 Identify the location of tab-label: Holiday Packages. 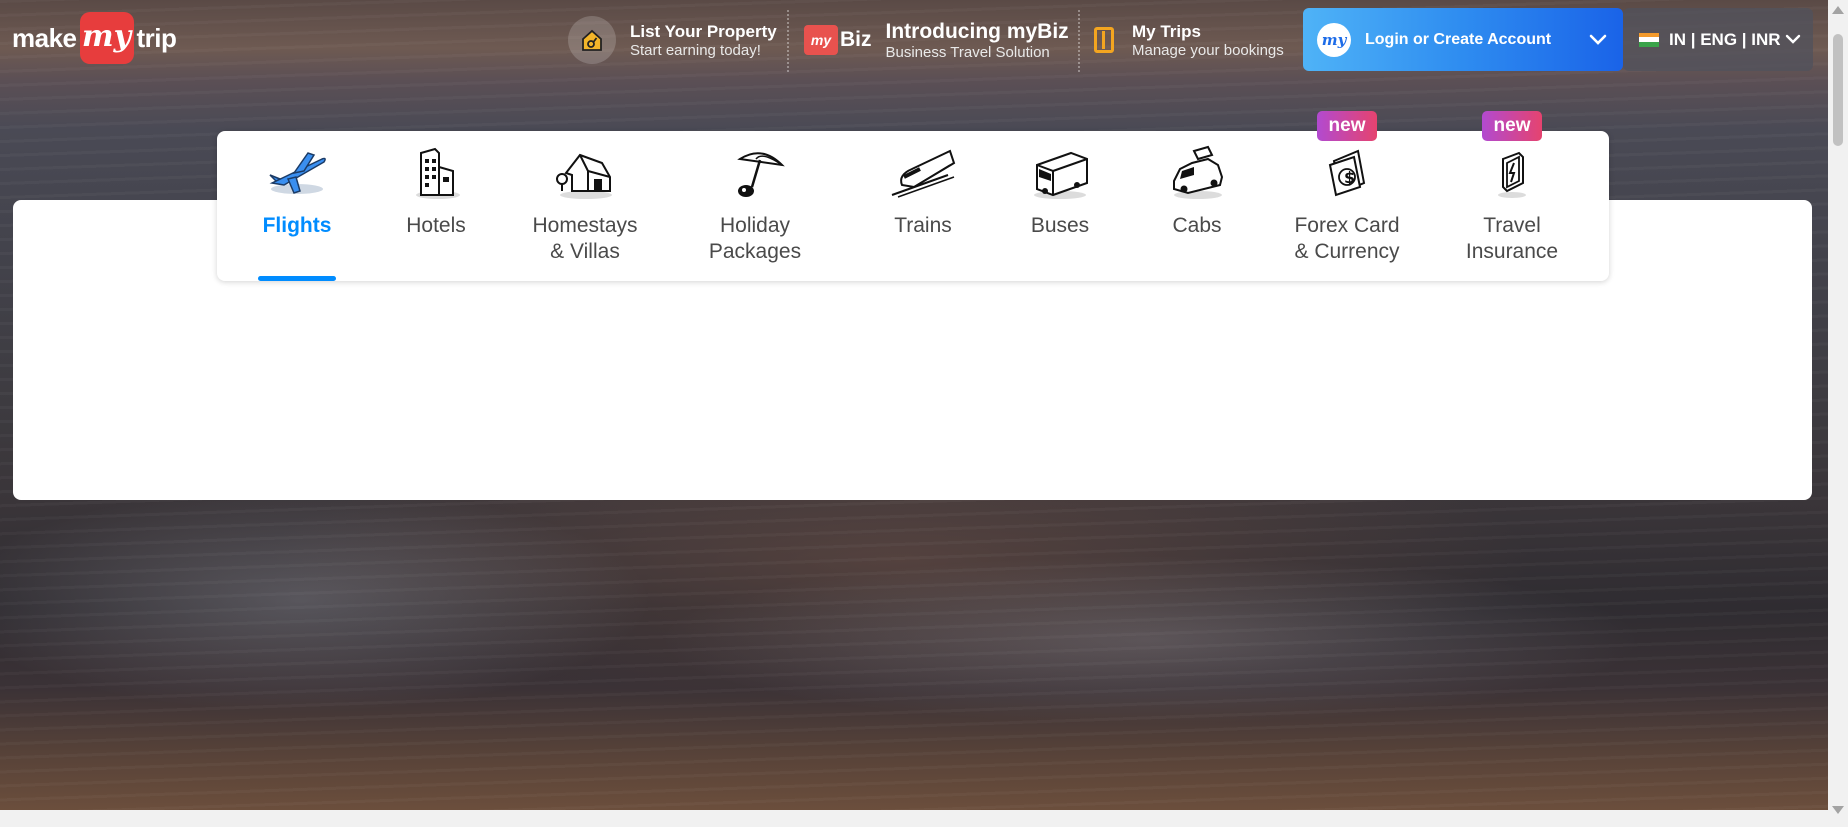
(755, 238).